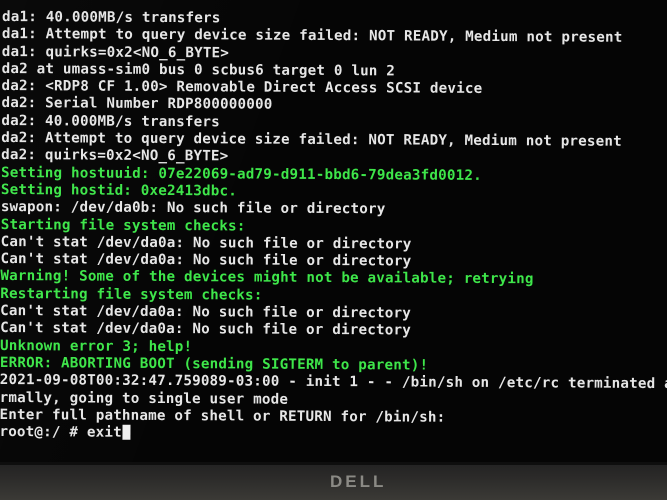 This screenshot has width=667, height=500. Describe the element at coordinates (333, 463) in the screenshot. I see `bezel-edge` at that location.